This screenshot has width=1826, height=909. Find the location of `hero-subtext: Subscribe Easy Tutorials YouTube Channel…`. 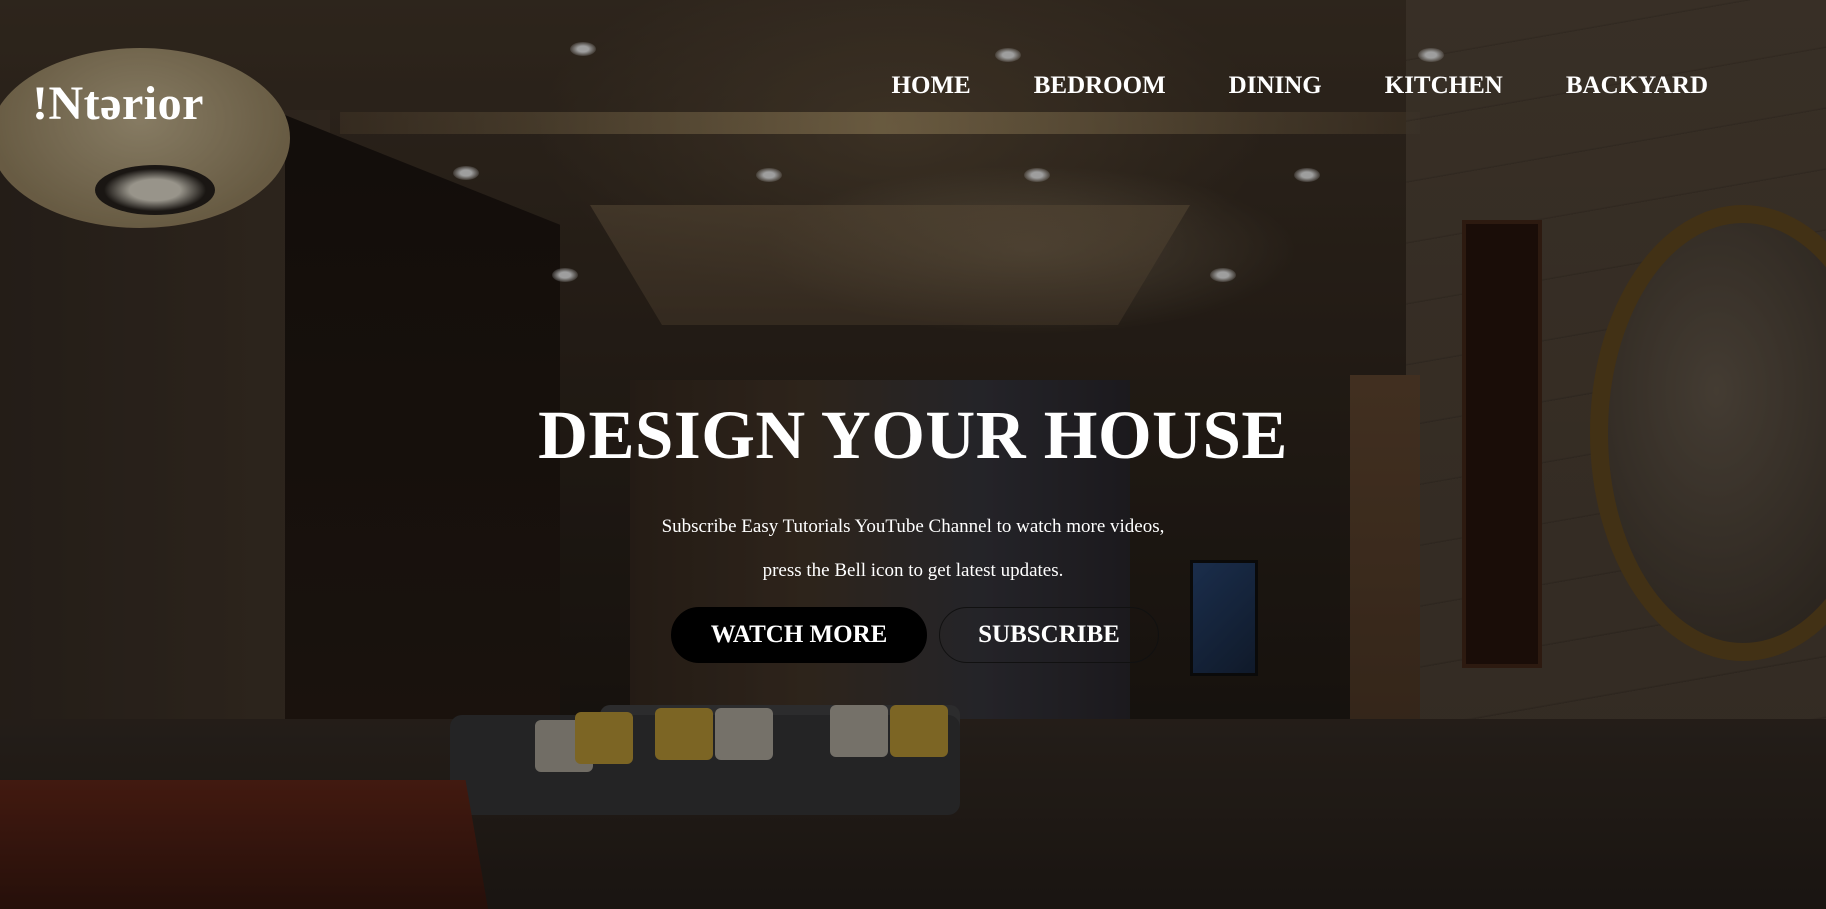

hero-subtext: Subscribe Easy Tutorials YouTube Channel… is located at coordinates (913, 549).